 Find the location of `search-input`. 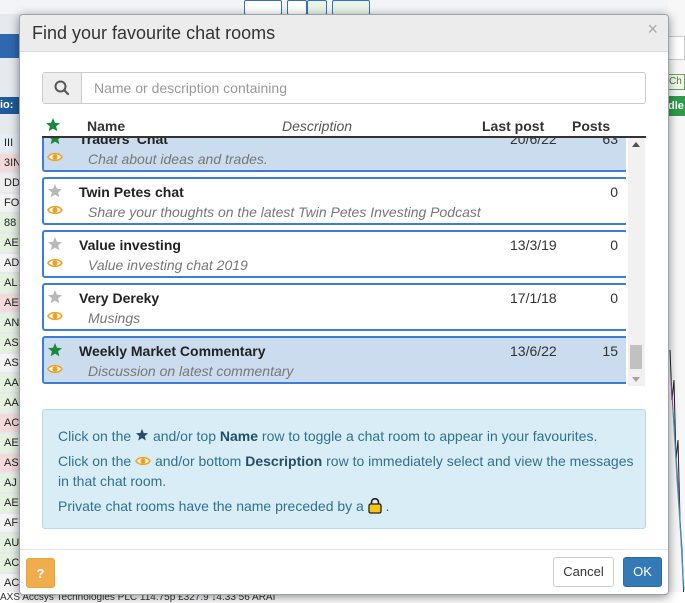

search-input is located at coordinates (368, 88).